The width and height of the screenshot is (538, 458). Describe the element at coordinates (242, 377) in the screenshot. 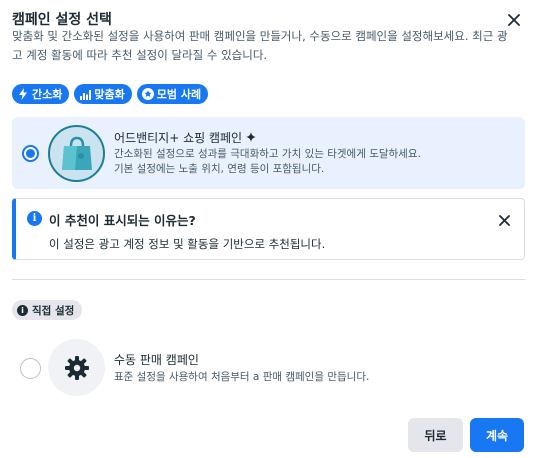

I see `manual-option-subtitle: 표준 설정을 사용하여 처음부터 a 판매 캠페인을 만듭니다.` at that location.